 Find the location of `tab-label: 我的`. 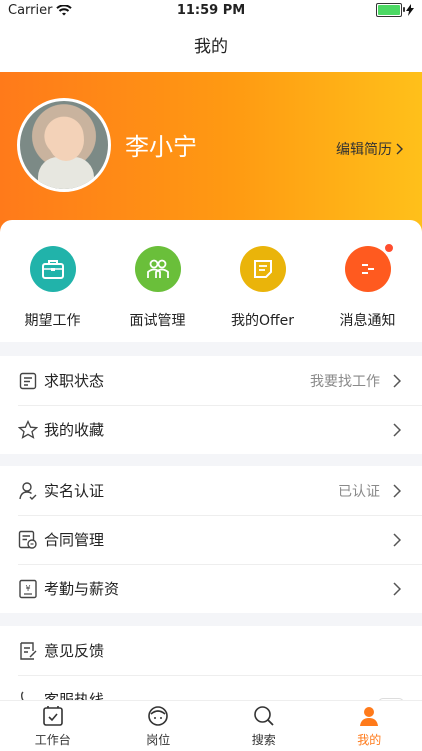

tab-label: 我的 is located at coordinates (369, 739).